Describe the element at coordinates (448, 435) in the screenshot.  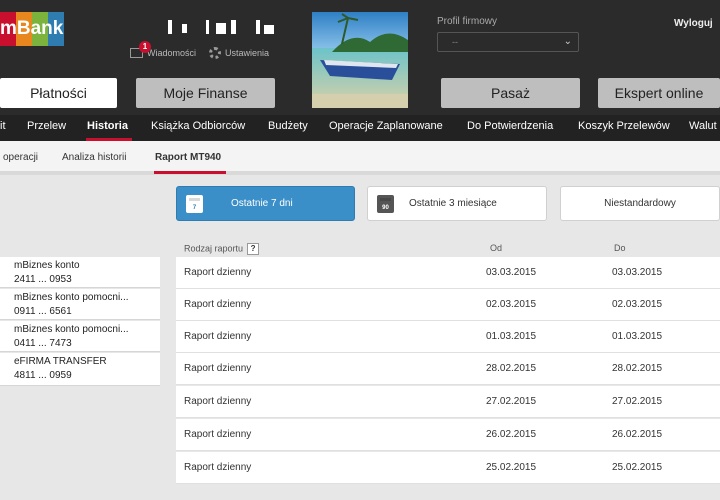
I see `table-row: Raport dzienny 26.02.2015 26.02.2015` at that location.